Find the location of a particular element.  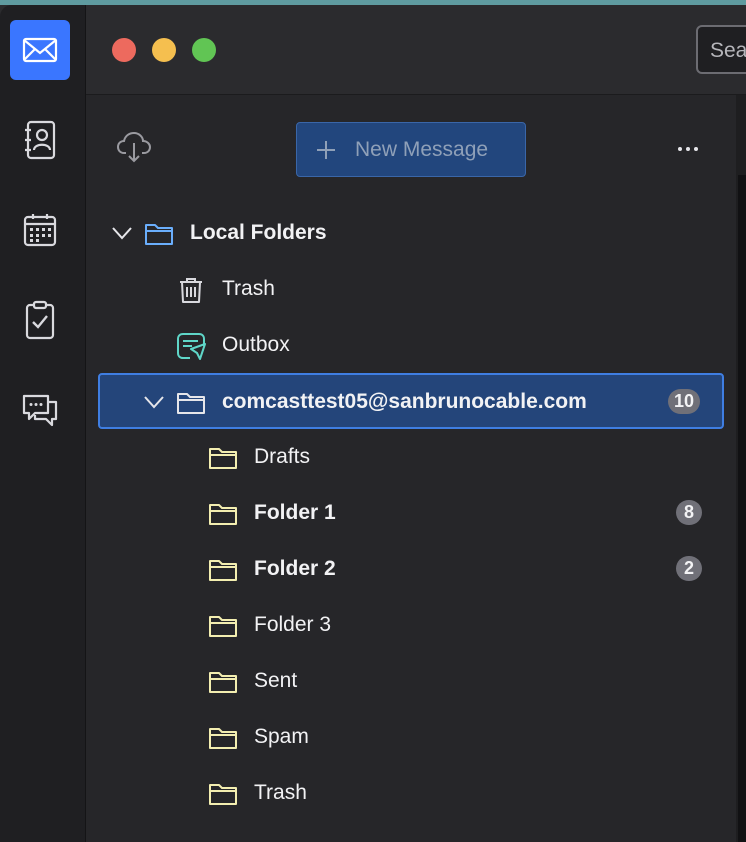

account-label: comcasttest05@sanbrunocable.com is located at coordinates (404, 401).